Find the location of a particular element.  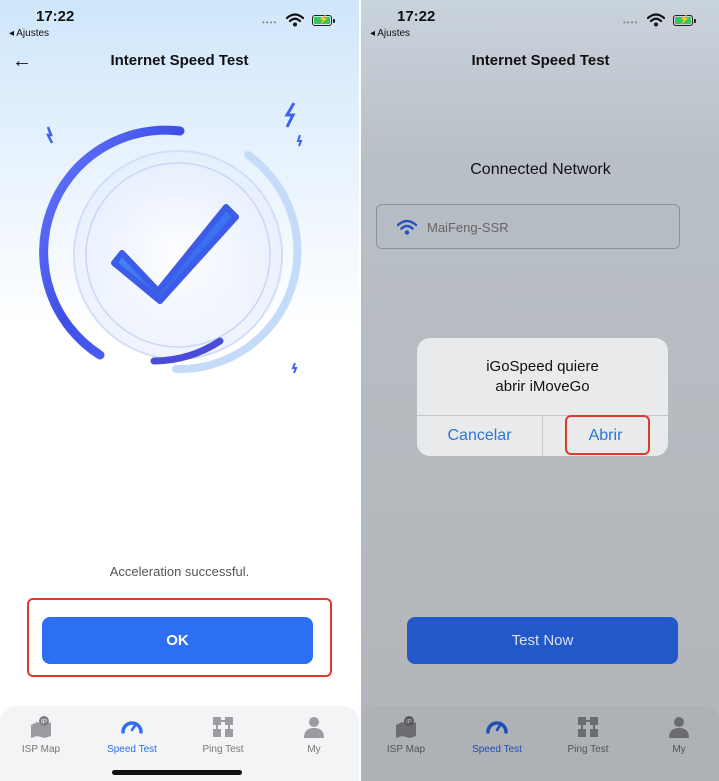

connected-network-heading: Connected Network is located at coordinates (540, 169).